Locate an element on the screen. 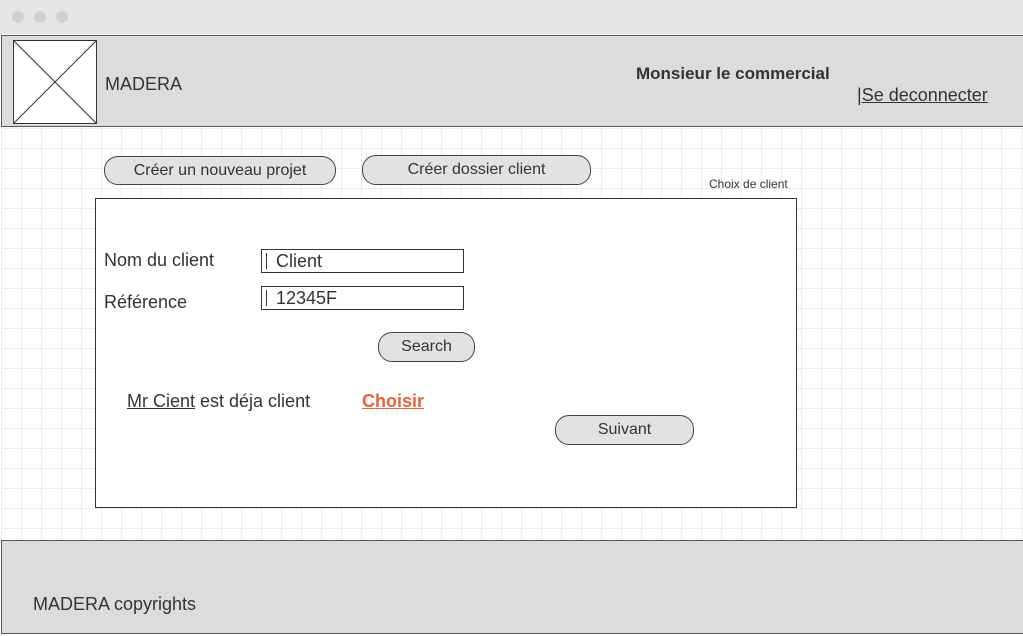 Image resolution: width=1023 pixels, height=636 pixels. reference-value: 12345F is located at coordinates (307, 298).